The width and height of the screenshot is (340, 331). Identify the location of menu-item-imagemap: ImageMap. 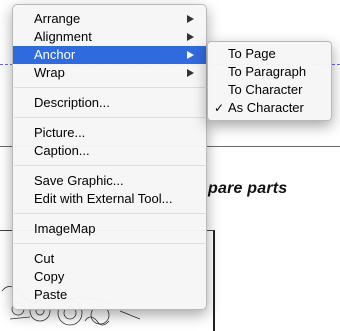
(109, 229).